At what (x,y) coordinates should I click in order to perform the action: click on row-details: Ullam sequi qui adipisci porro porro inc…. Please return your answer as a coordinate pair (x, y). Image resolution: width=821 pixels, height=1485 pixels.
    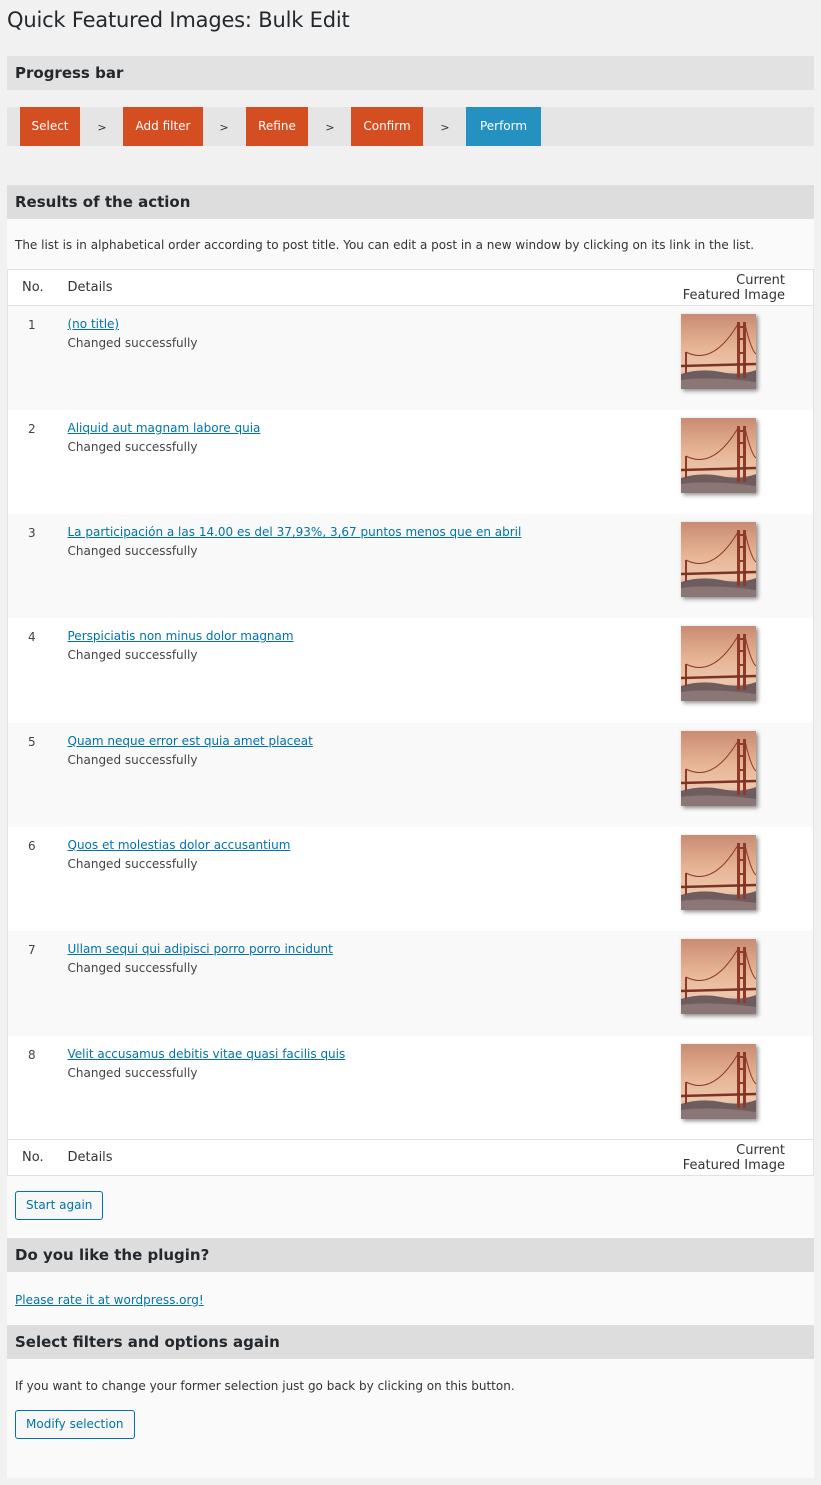
    Looking at the image, I should click on (365, 983).